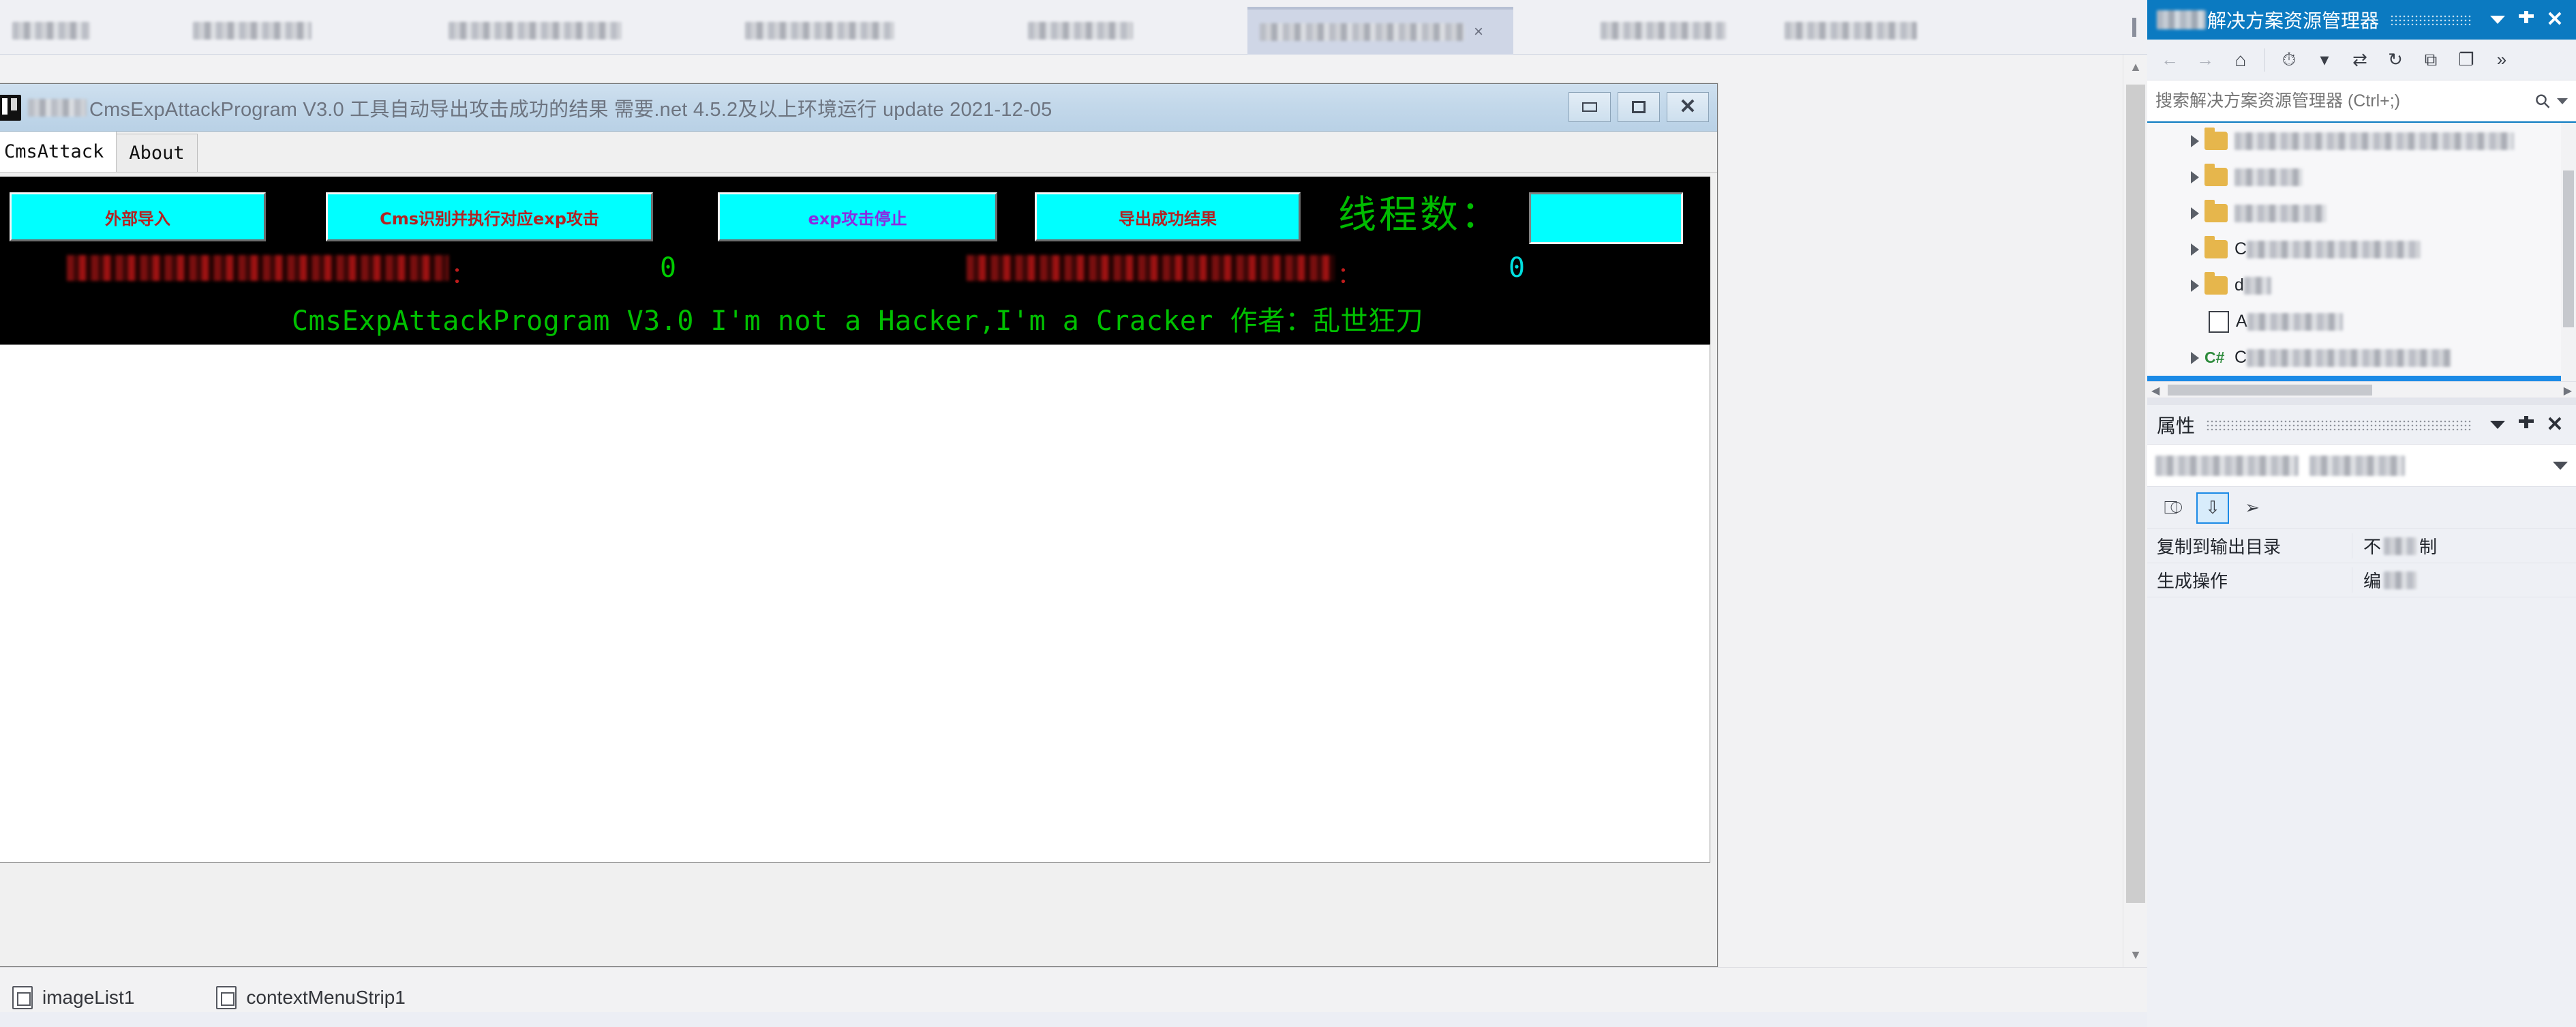  Describe the element at coordinates (1479, 32) in the screenshot. I see `close-icon: ×` at that location.